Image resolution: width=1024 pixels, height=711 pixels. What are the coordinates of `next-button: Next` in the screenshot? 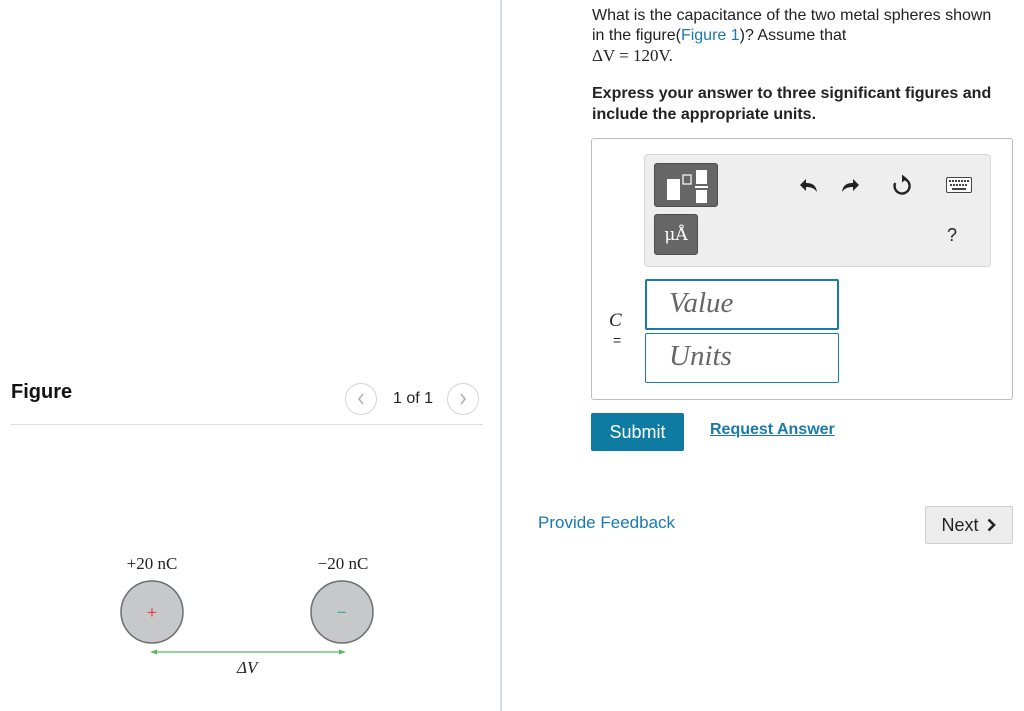 It's located at (969, 525).